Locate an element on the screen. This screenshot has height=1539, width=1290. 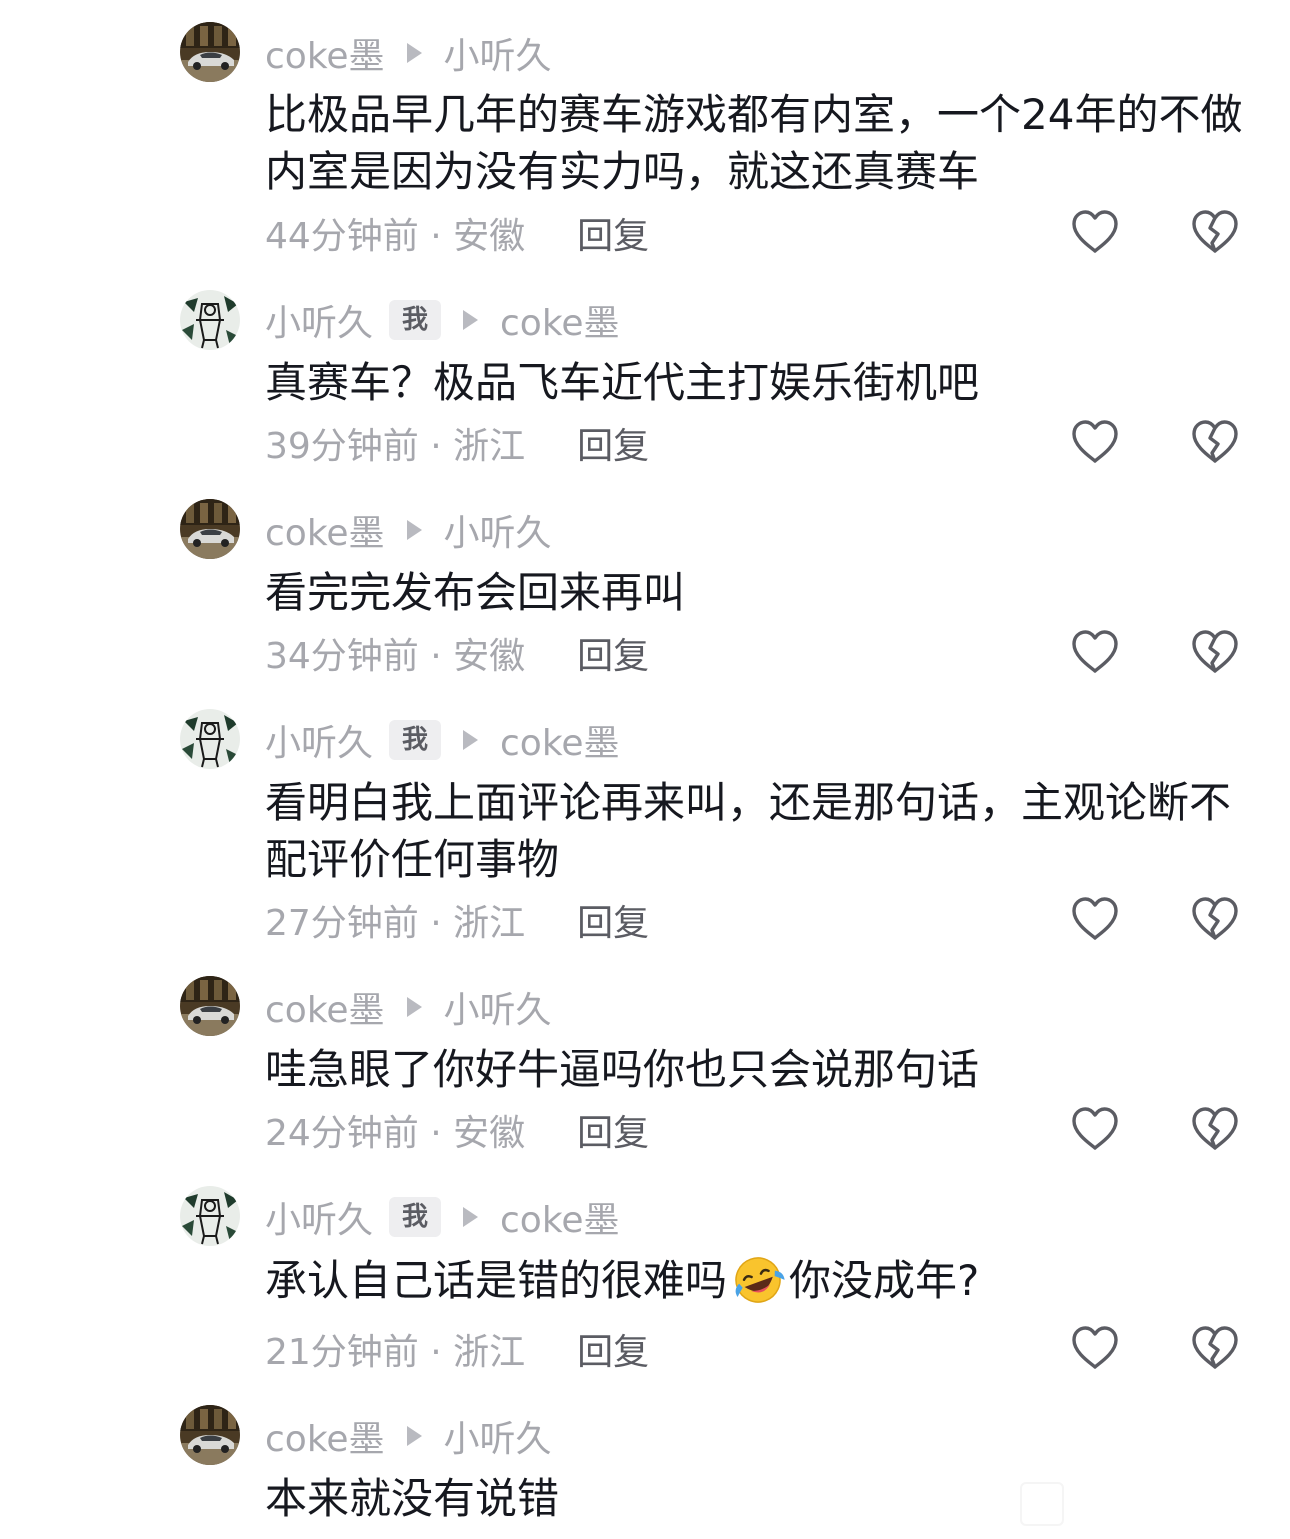
comment-text: 看完完发布会回来再叫 is located at coordinates (475, 592).